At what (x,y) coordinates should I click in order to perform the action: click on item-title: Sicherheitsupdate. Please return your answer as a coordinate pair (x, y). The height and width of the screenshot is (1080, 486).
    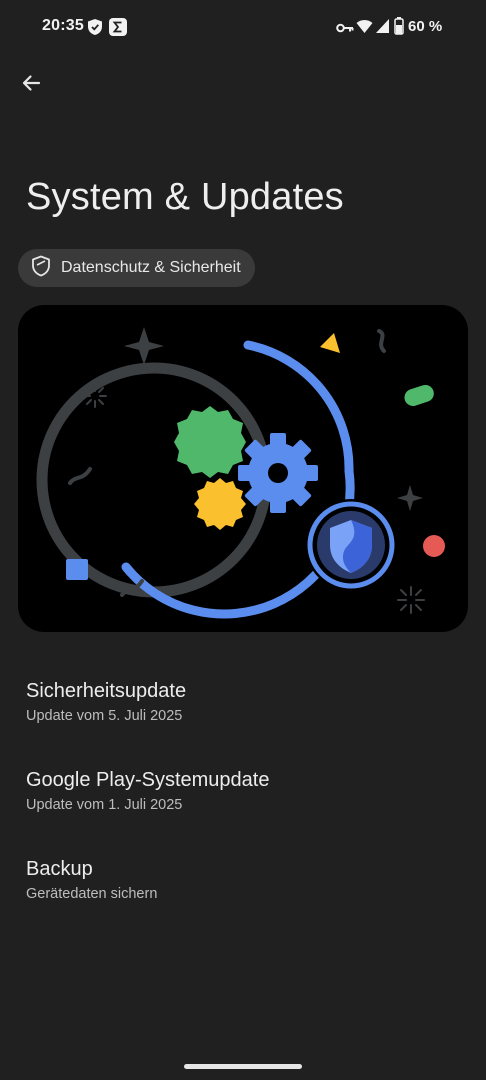
    Looking at the image, I should click on (106, 691).